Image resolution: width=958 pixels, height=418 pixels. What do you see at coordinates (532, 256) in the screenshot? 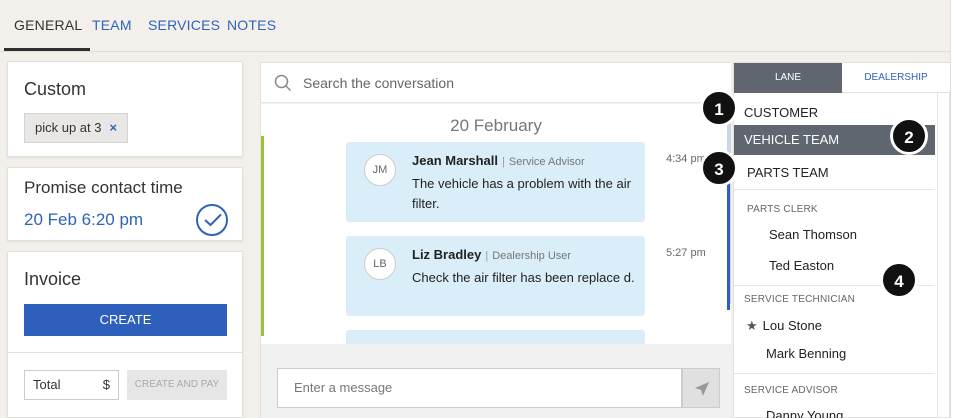
I see `sender-role: Dealership User` at bounding box center [532, 256].